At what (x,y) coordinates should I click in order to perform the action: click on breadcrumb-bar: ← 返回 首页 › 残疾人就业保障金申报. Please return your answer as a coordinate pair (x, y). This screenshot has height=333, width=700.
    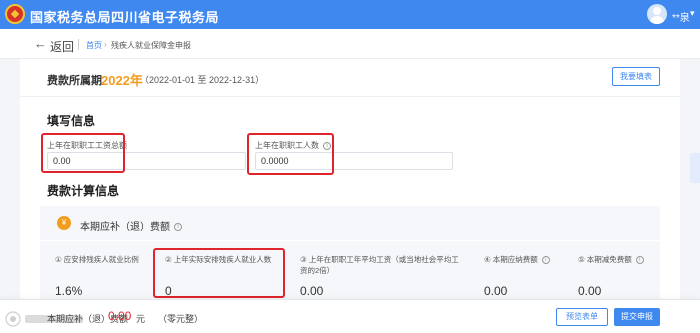
    Looking at the image, I should click on (350, 44).